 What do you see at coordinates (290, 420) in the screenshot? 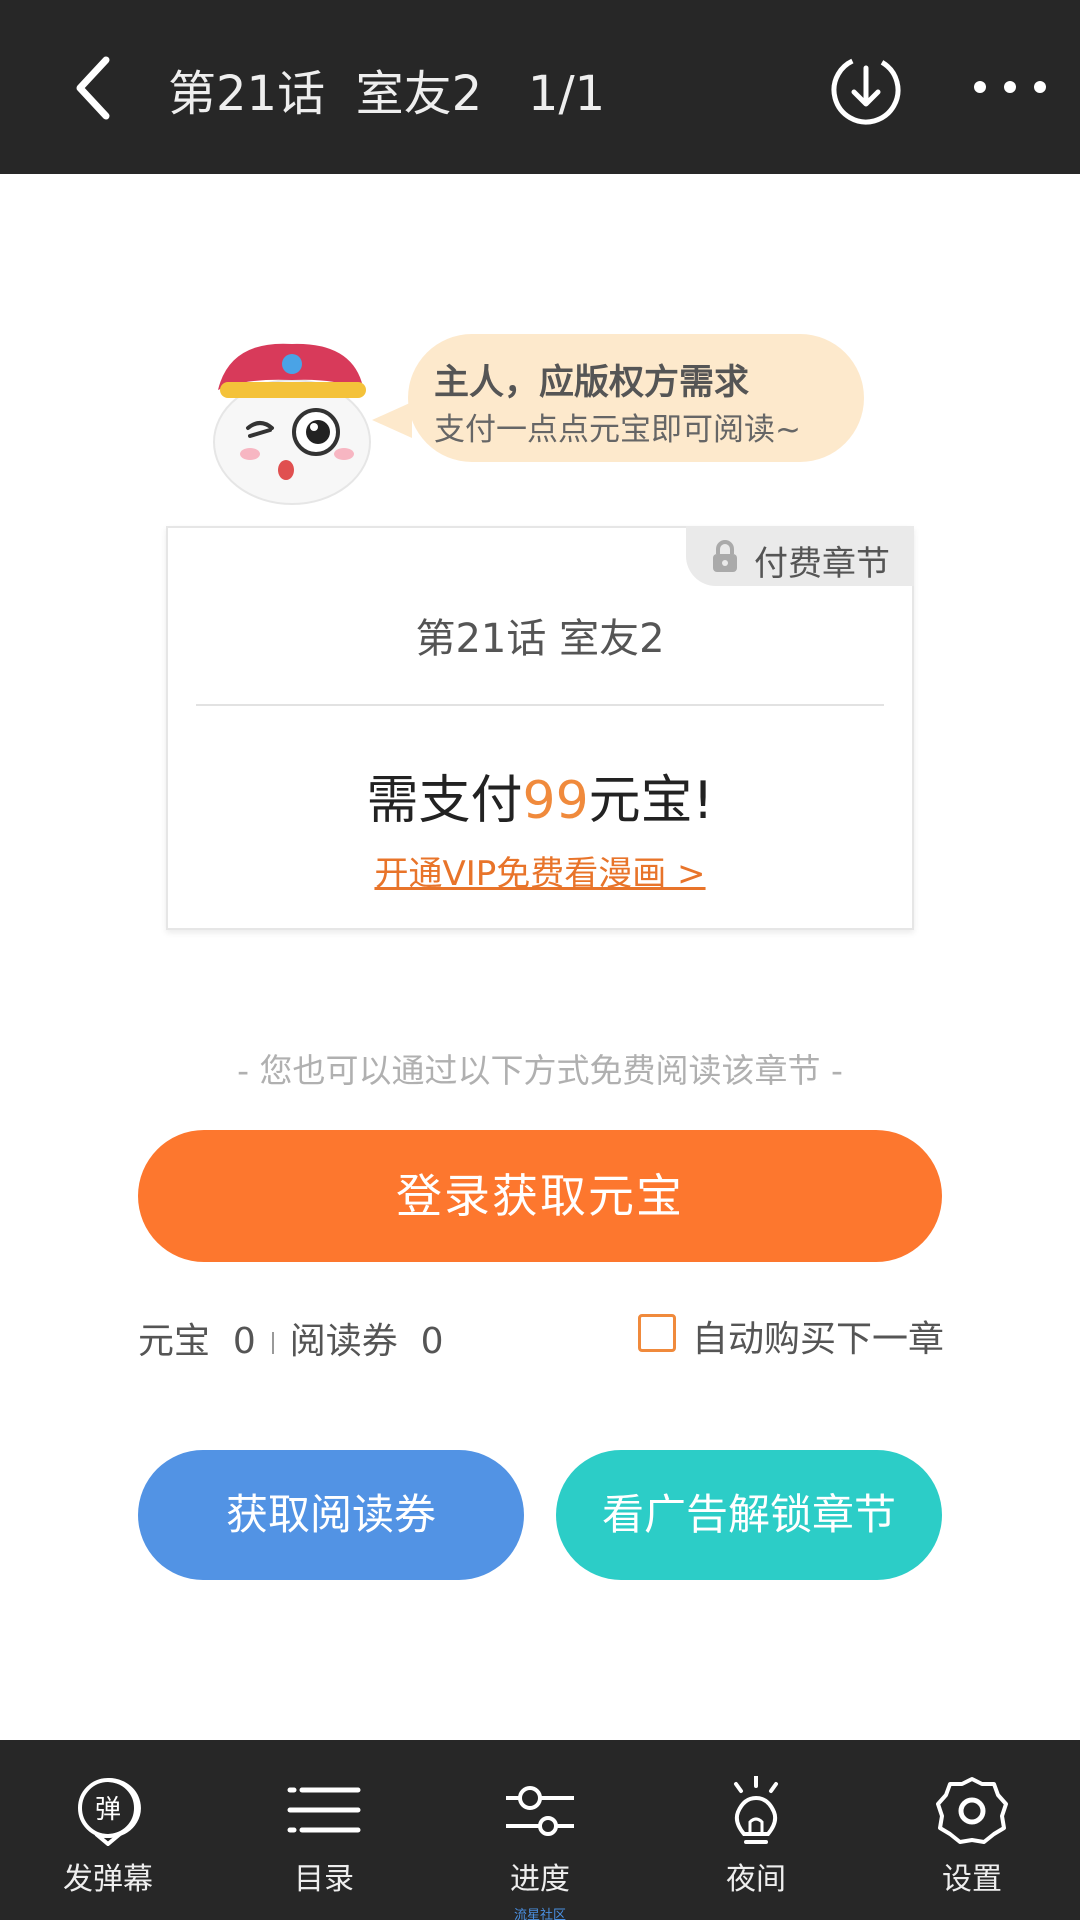
I see `mascot-cat-image` at bounding box center [290, 420].